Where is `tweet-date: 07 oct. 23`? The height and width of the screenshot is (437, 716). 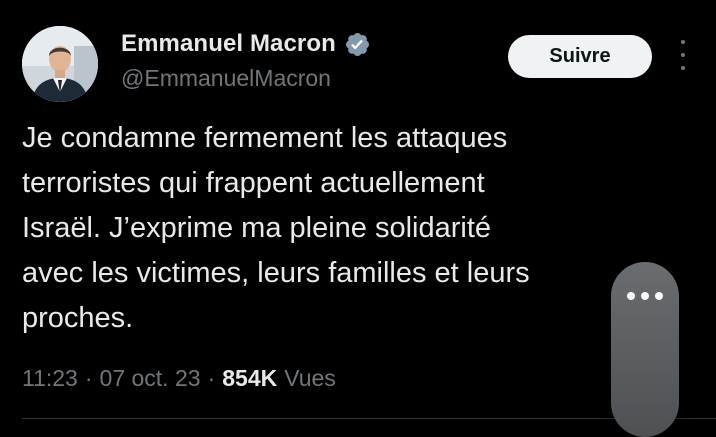
tweet-date: 07 oct. 23 is located at coordinates (150, 378).